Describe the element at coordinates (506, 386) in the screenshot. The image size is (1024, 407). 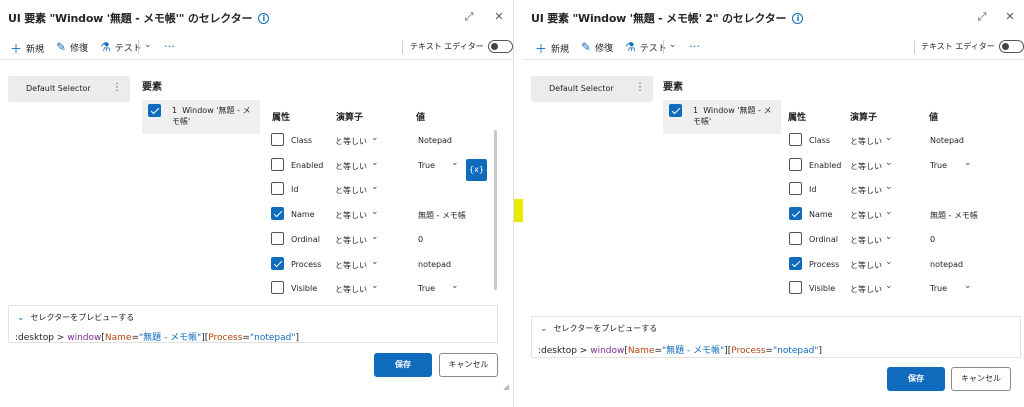
I see `resize-grip-icon: ◢` at that location.